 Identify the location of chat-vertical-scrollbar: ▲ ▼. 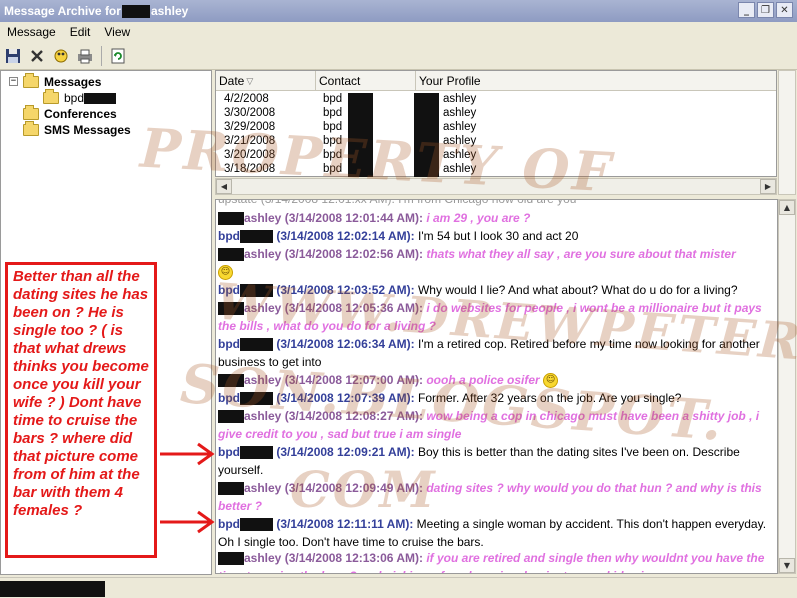
(787, 386).